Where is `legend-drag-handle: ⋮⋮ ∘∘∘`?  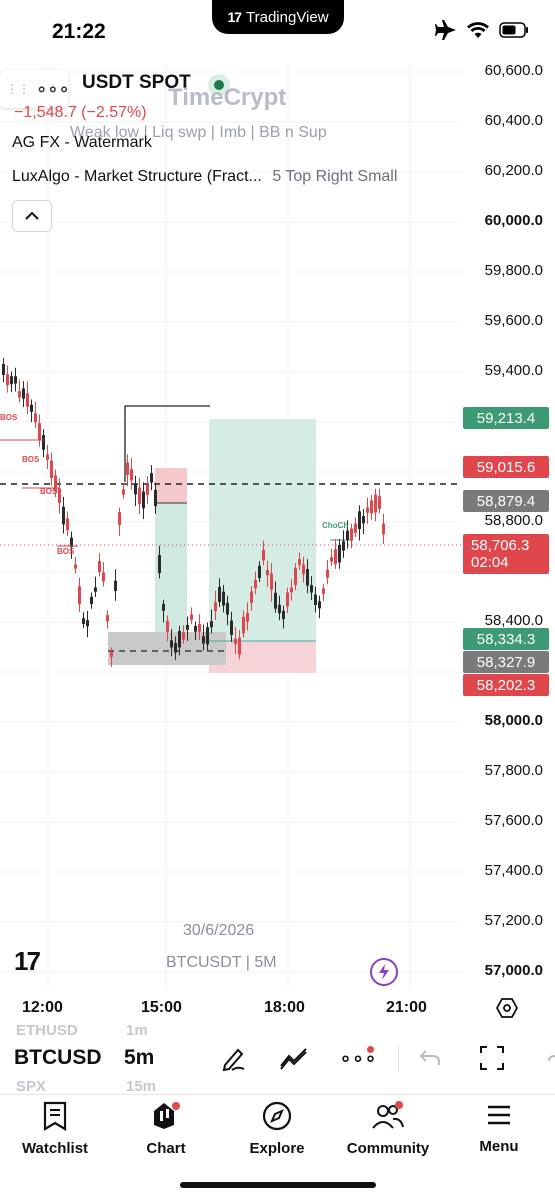
legend-drag-handle: ⋮⋮ ∘∘∘ is located at coordinates (35, 89).